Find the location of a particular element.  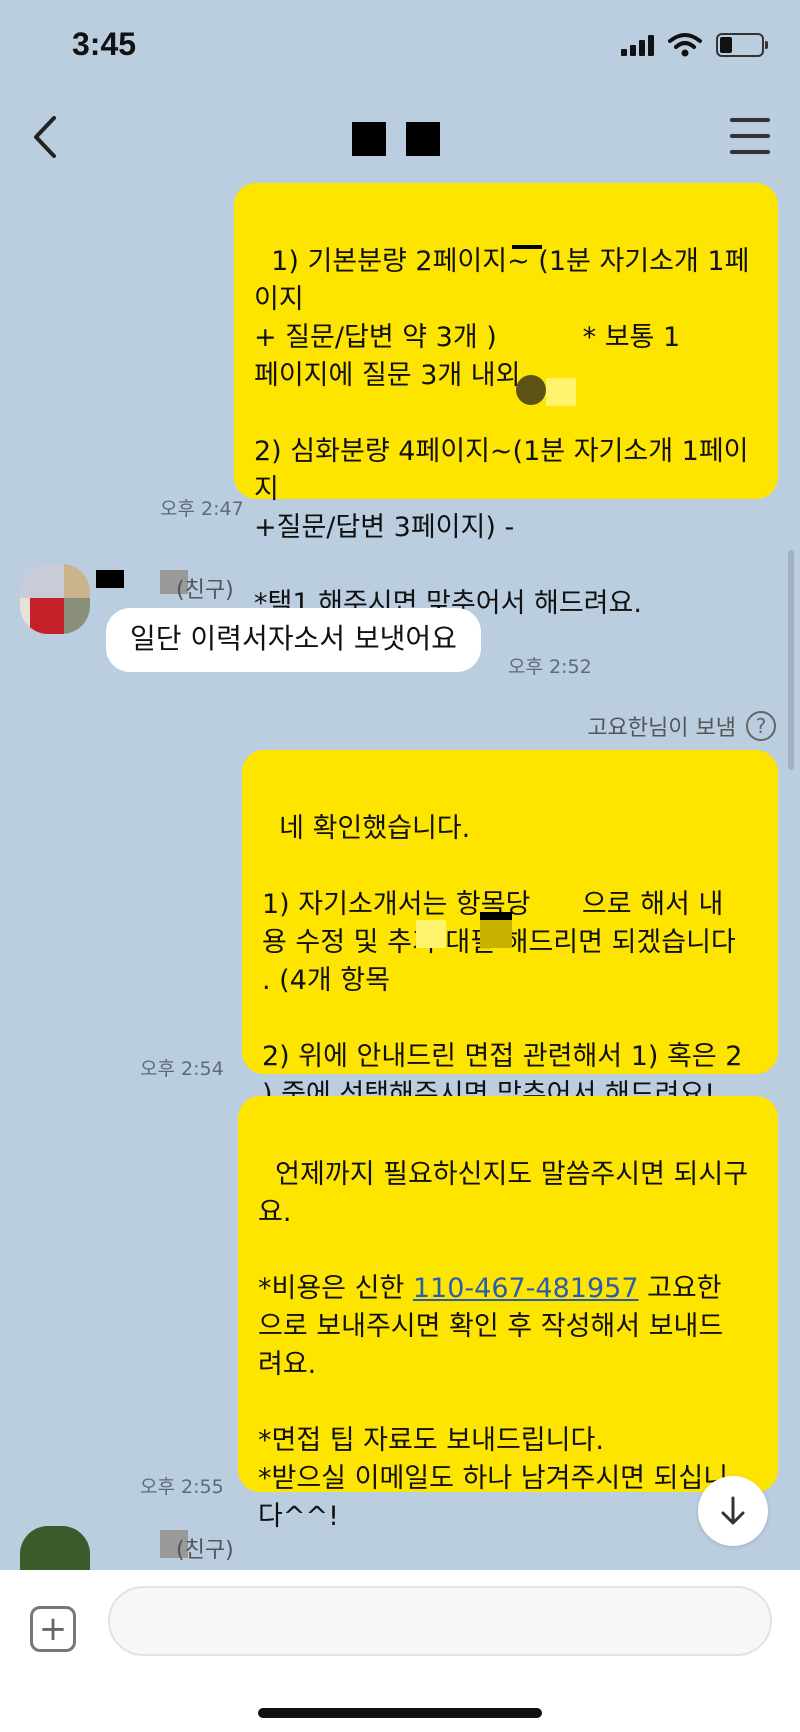

plus-icon: + is located at coordinates (53, 1629).